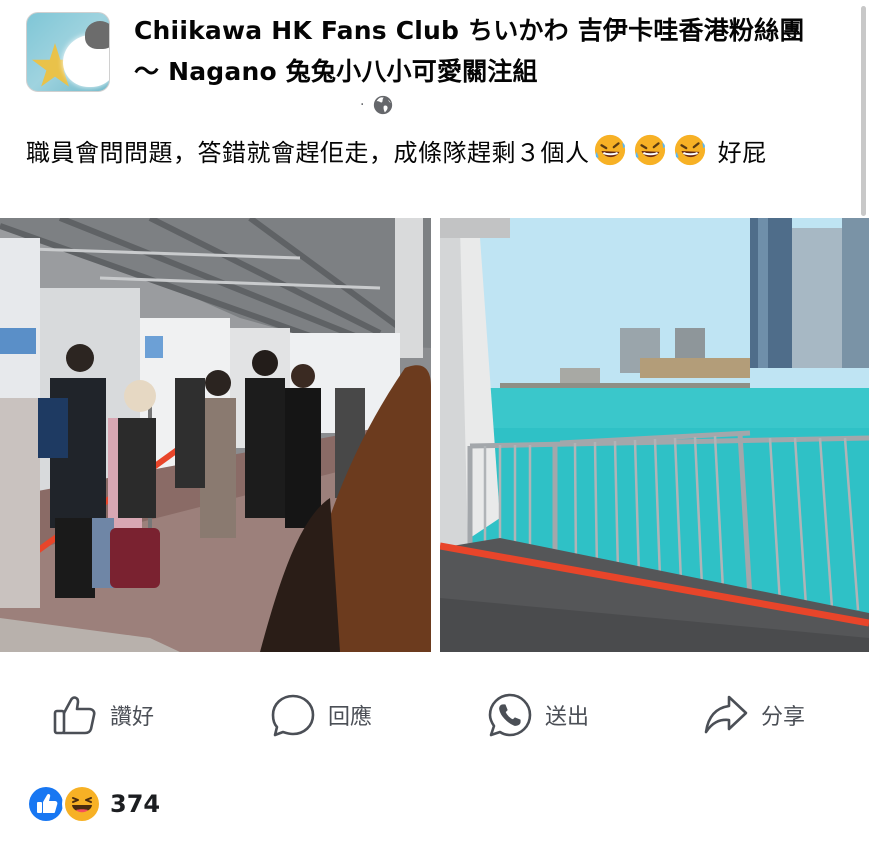  Describe the element at coordinates (132, 717) in the screenshot. I see `like-label: 讚好` at that location.